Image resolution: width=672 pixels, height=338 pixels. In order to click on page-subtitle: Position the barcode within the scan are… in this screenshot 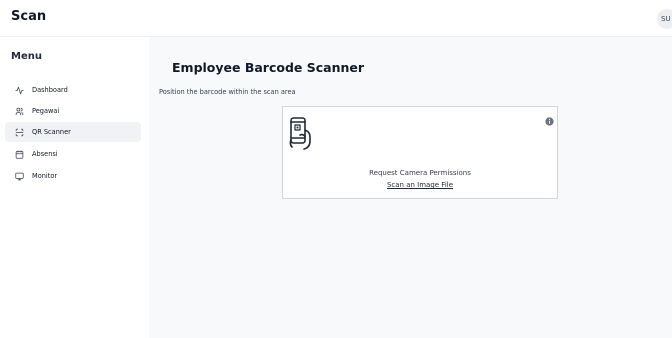, I will do `click(227, 92)`.